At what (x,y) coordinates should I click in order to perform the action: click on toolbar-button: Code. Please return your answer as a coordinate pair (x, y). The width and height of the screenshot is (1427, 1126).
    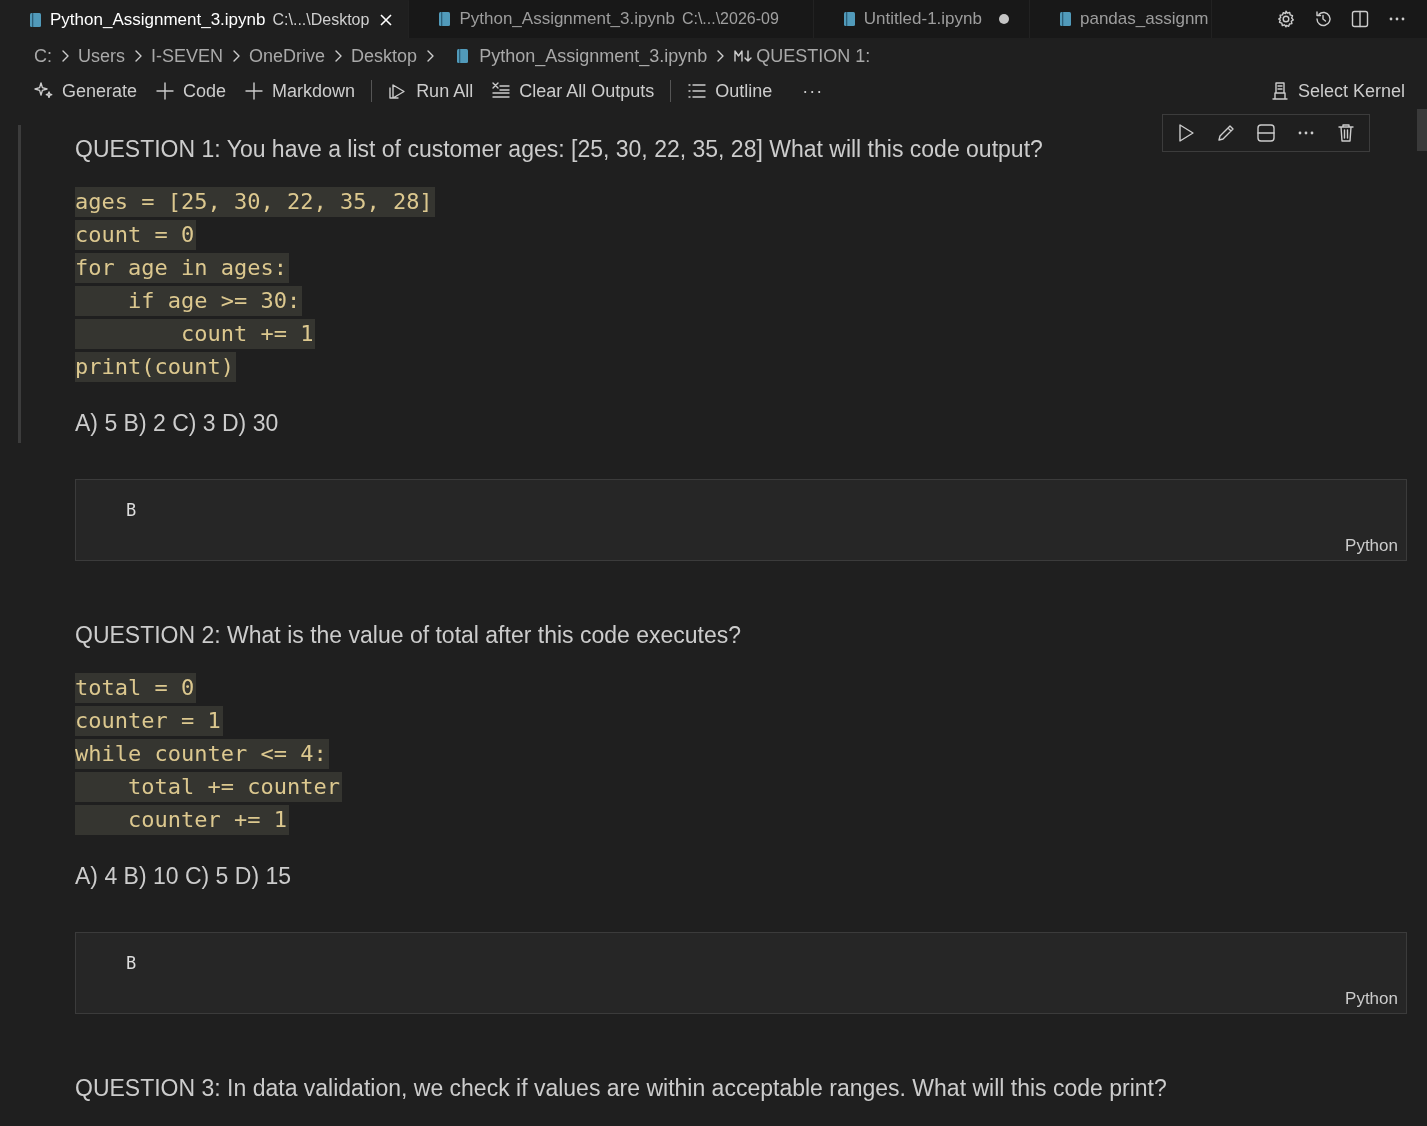
    Looking at the image, I should click on (191, 91).